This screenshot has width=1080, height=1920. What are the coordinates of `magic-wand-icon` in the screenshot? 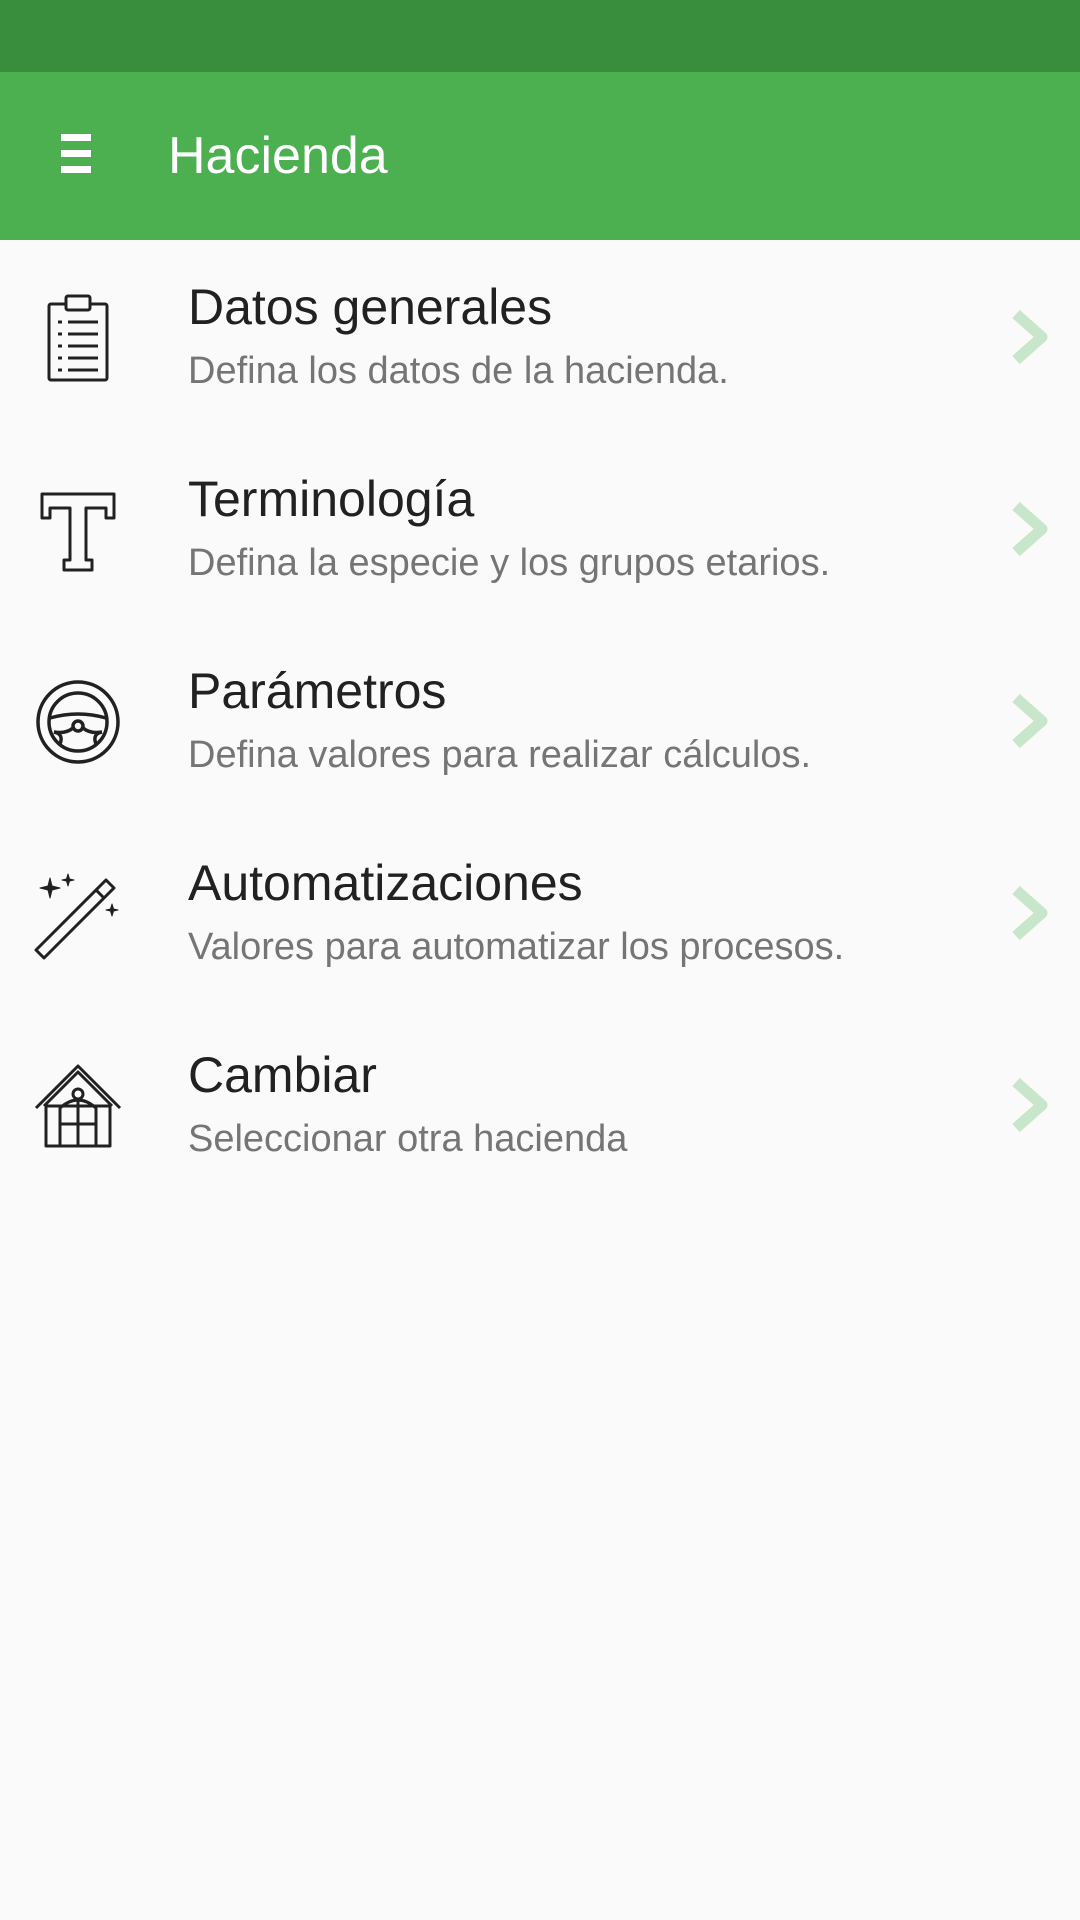 It's located at (78, 914).